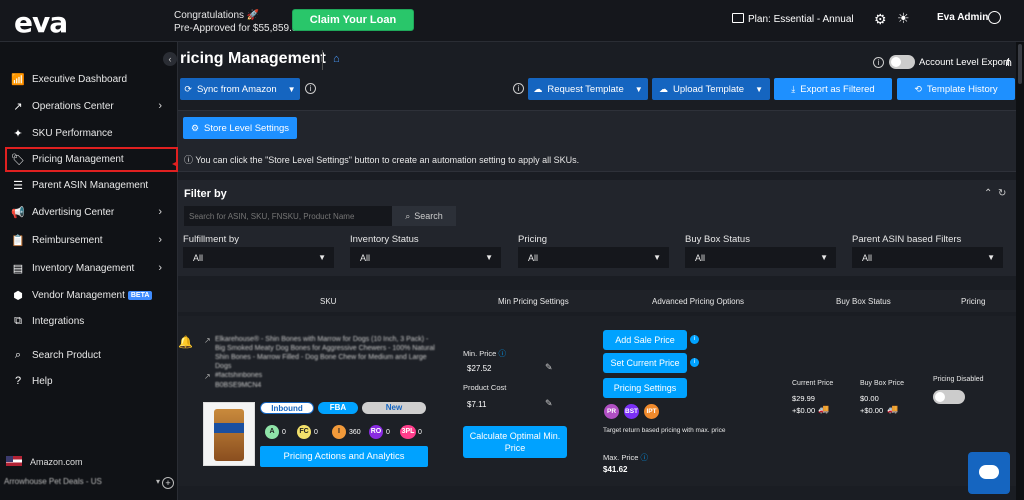 This screenshot has height=500, width=1024. What do you see at coordinates (185, 342) in the screenshot?
I see `bell-icon: 🔔` at bounding box center [185, 342].